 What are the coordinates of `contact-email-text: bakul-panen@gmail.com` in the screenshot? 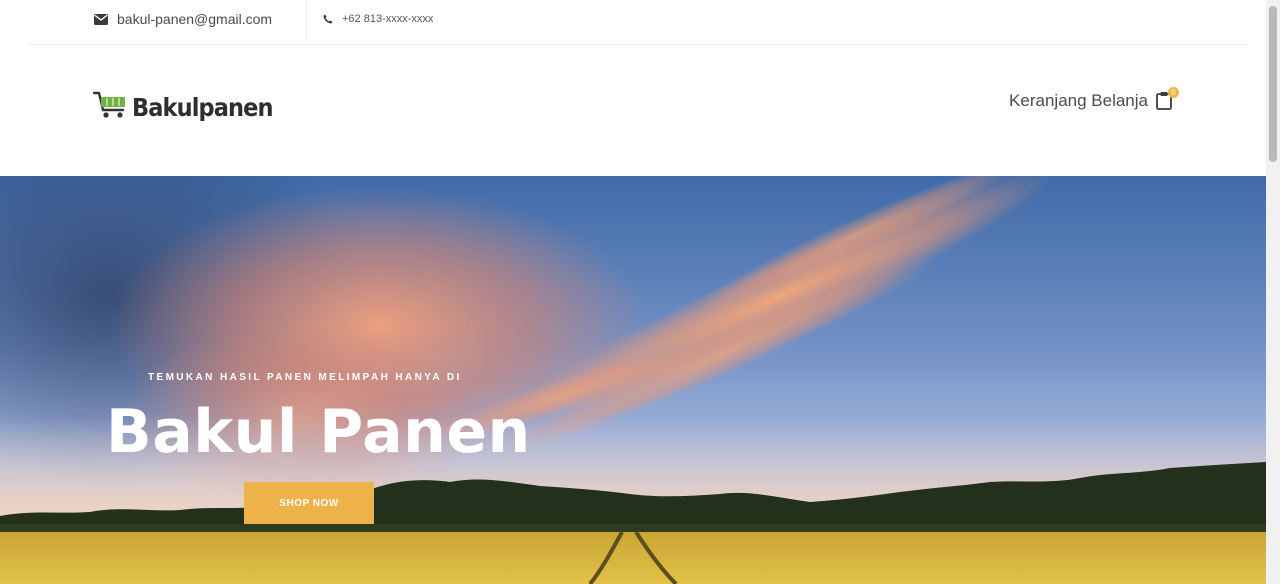 It's located at (195, 19).